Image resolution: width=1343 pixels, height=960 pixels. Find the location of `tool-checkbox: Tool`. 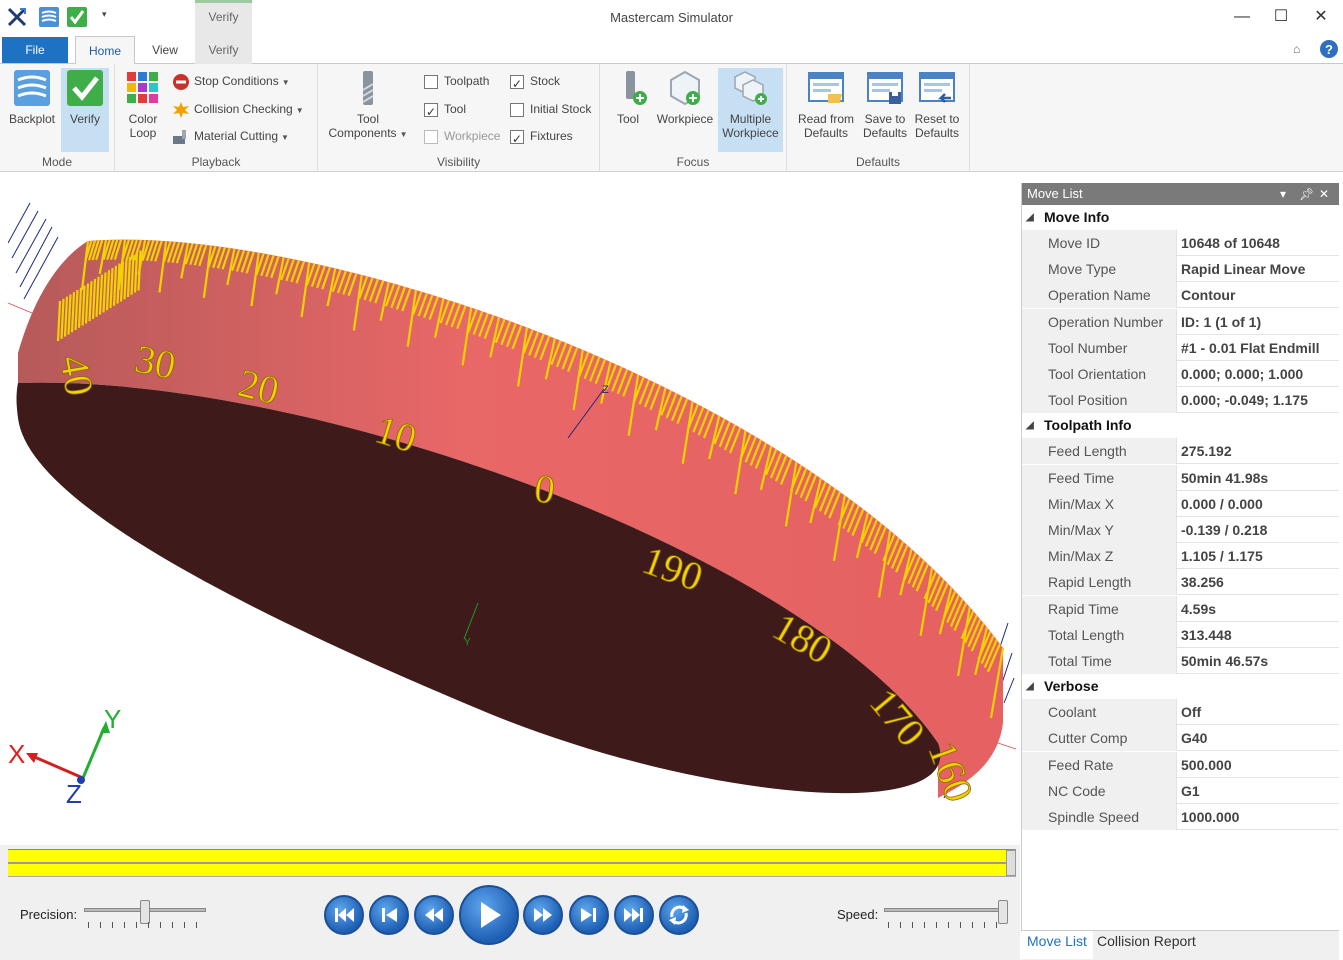

tool-checkbox: Tool is located at coordinates (445, 110).